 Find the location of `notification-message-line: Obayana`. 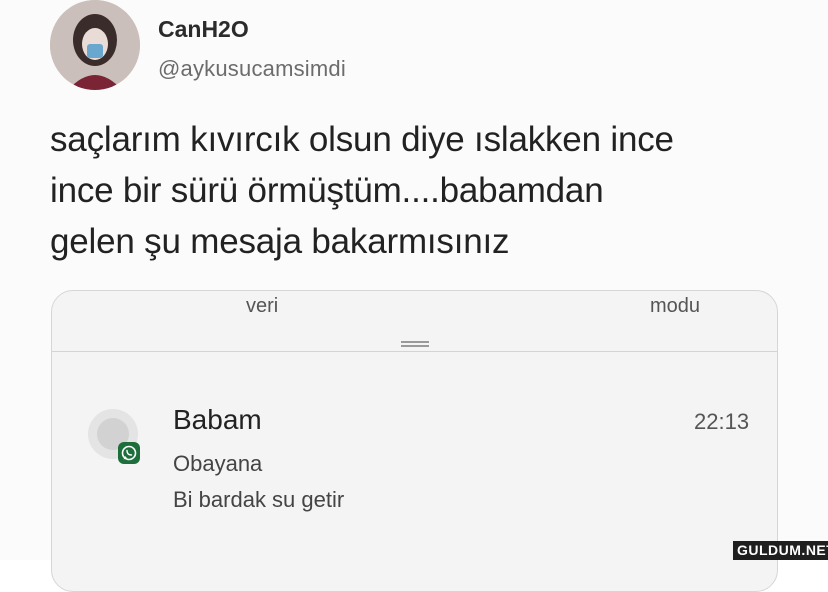

notification-message-line: Obayana is located at coordinates (218, 463).